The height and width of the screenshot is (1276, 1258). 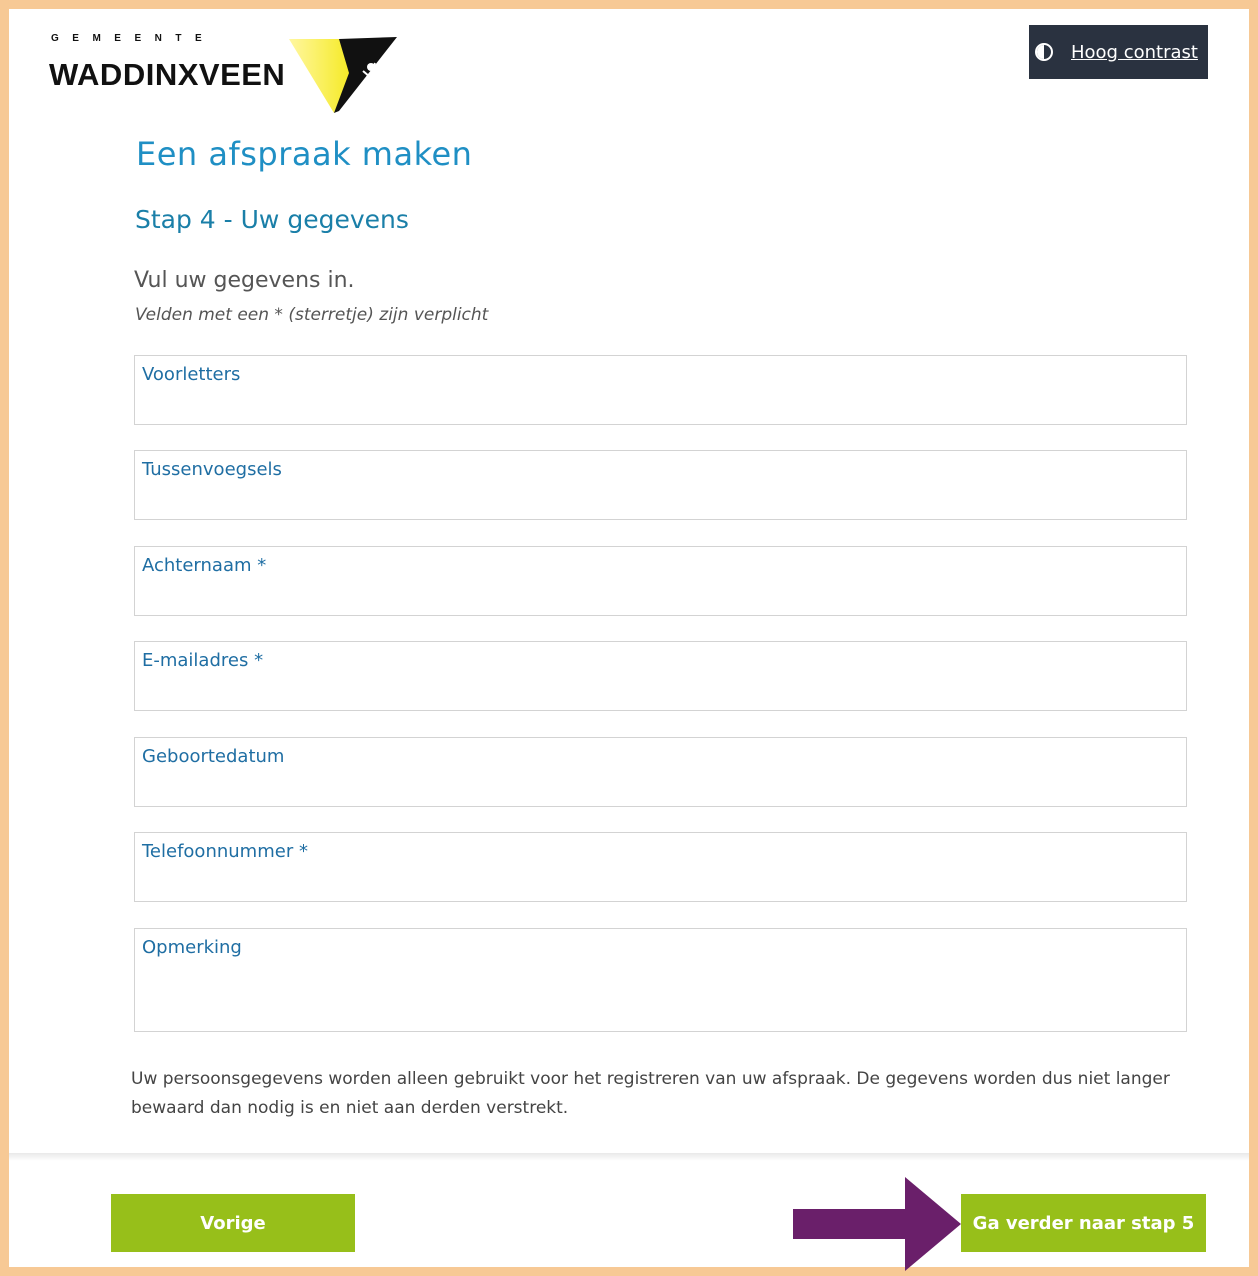 I want to click on field-label: Achternaam *, so click(x=204, y=565).